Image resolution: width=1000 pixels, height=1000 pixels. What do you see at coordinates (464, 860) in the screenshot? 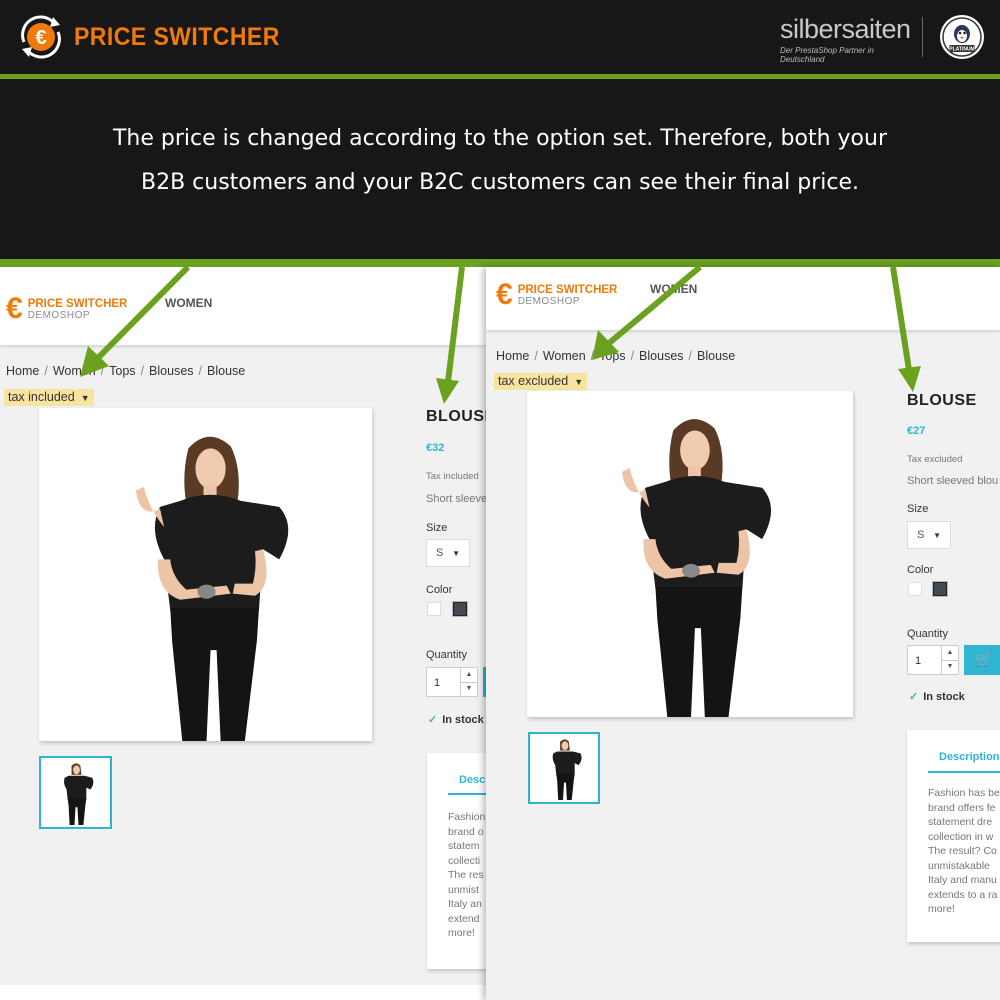
I see `desc-line: collecti` at bounding box center [464, 860].